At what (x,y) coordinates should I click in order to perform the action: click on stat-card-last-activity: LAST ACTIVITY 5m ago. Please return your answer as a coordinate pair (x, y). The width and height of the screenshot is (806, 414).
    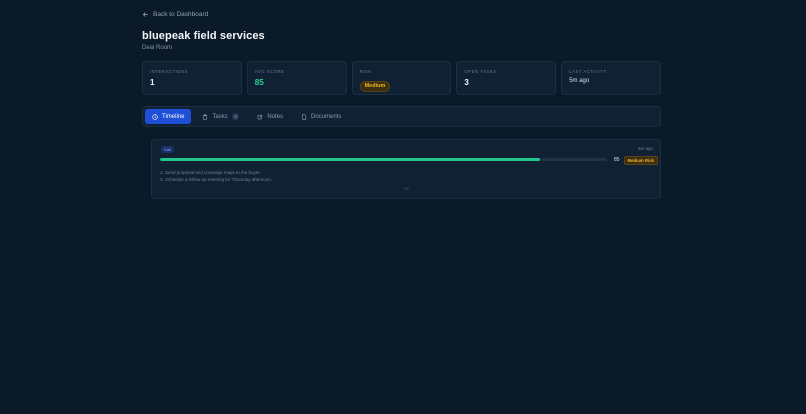
    Looking at the image, I should click on (611, 78).